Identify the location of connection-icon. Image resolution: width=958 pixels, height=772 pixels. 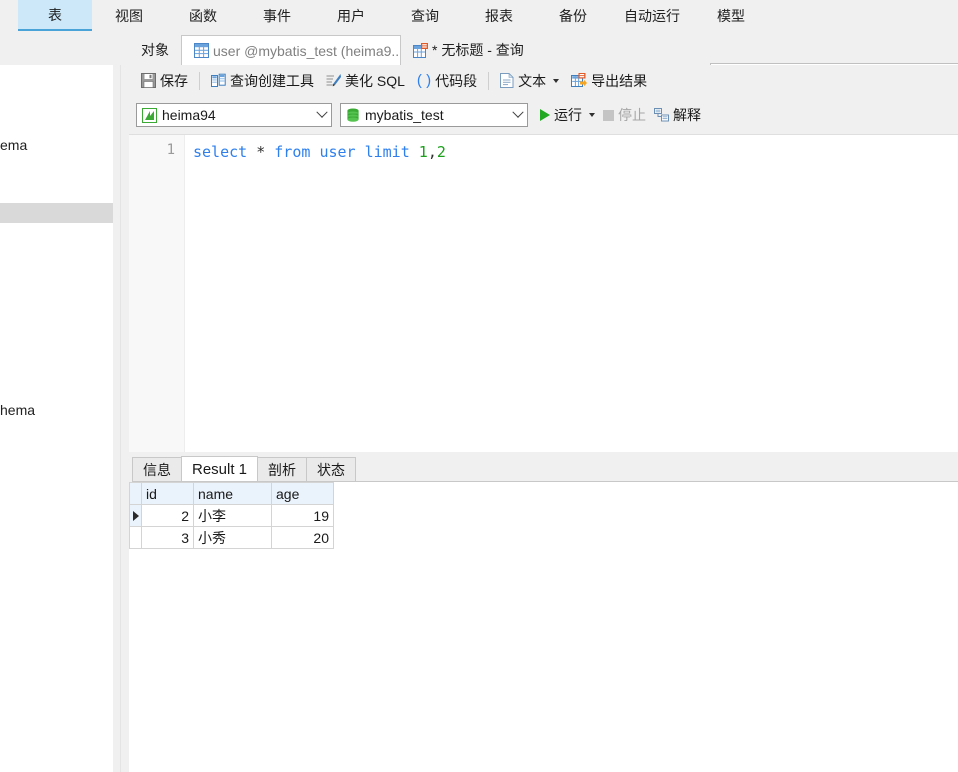
(149, 115).